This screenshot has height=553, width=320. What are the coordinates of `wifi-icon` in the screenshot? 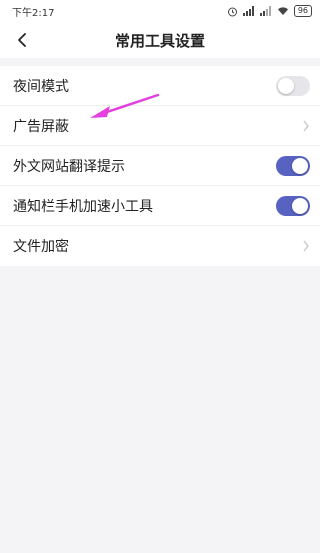 It's located at (283, 11).